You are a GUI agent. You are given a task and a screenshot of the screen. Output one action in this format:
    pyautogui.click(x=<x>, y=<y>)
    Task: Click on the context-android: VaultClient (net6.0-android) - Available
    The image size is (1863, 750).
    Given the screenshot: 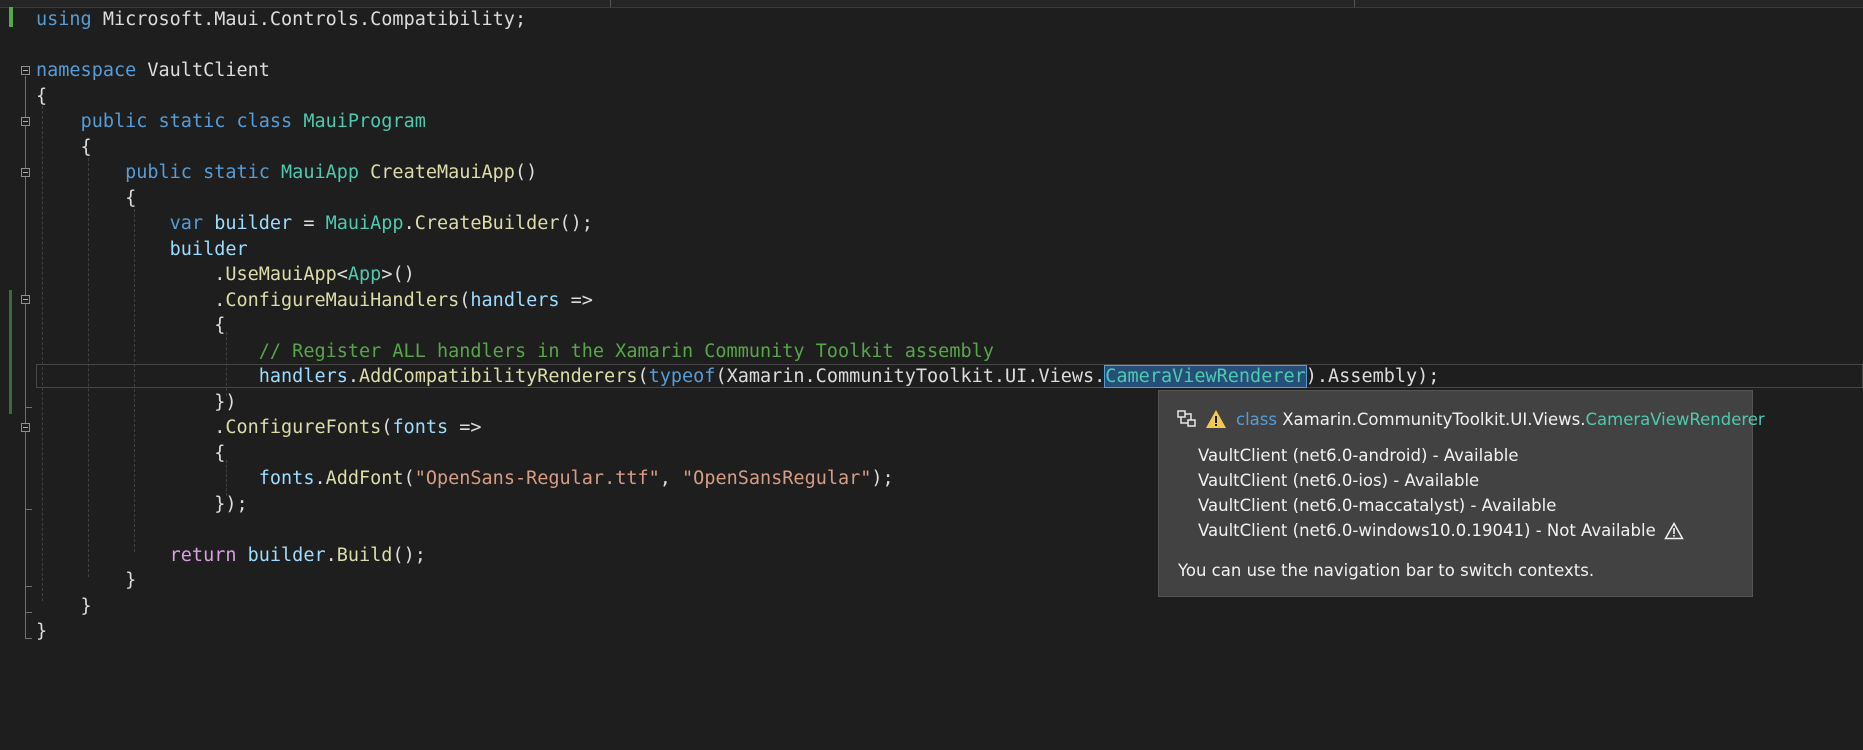 What is the action you would take?
    pyautogui.click(x=1358, y=455)
    